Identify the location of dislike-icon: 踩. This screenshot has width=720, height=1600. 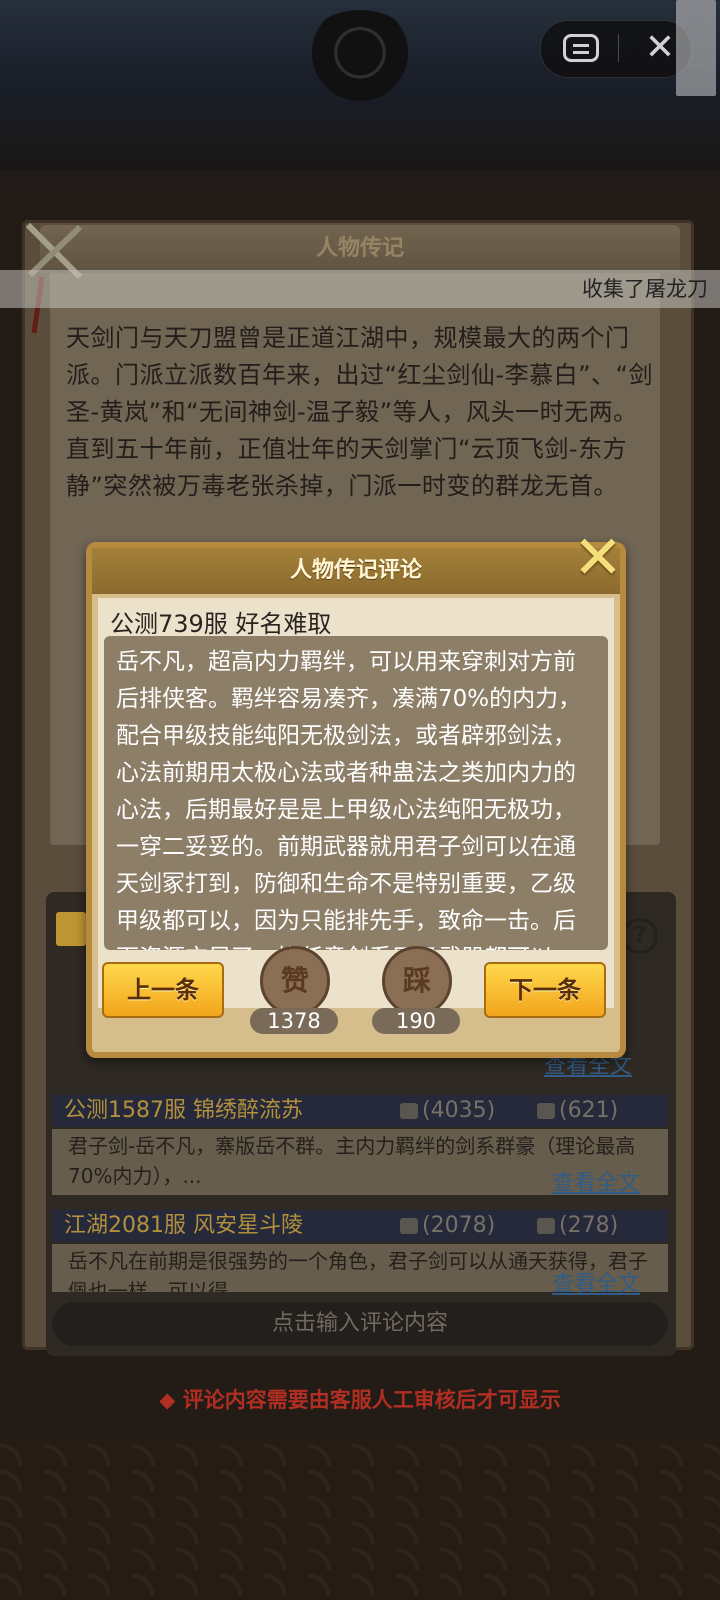
(417, 981).